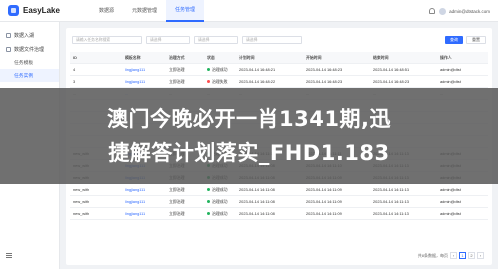  Describe the element at coordinates (391, 81) in the screenshot. I see `cell-end-time: 2023-04-14 16:48:23` at that location.